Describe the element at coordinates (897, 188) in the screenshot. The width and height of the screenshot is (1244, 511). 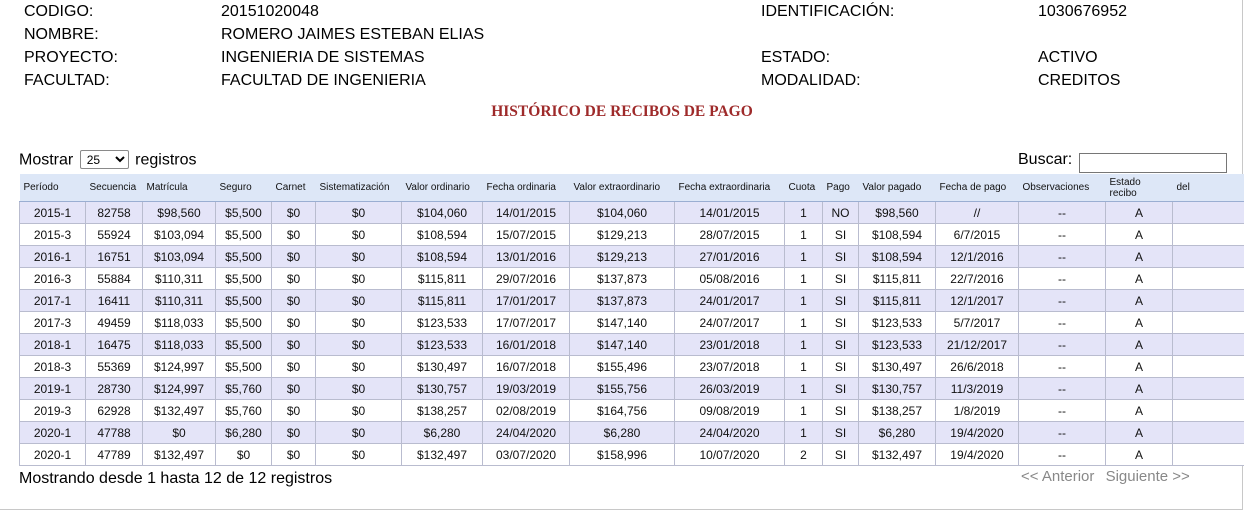
I see `column-header: Valor pagado` at that location.